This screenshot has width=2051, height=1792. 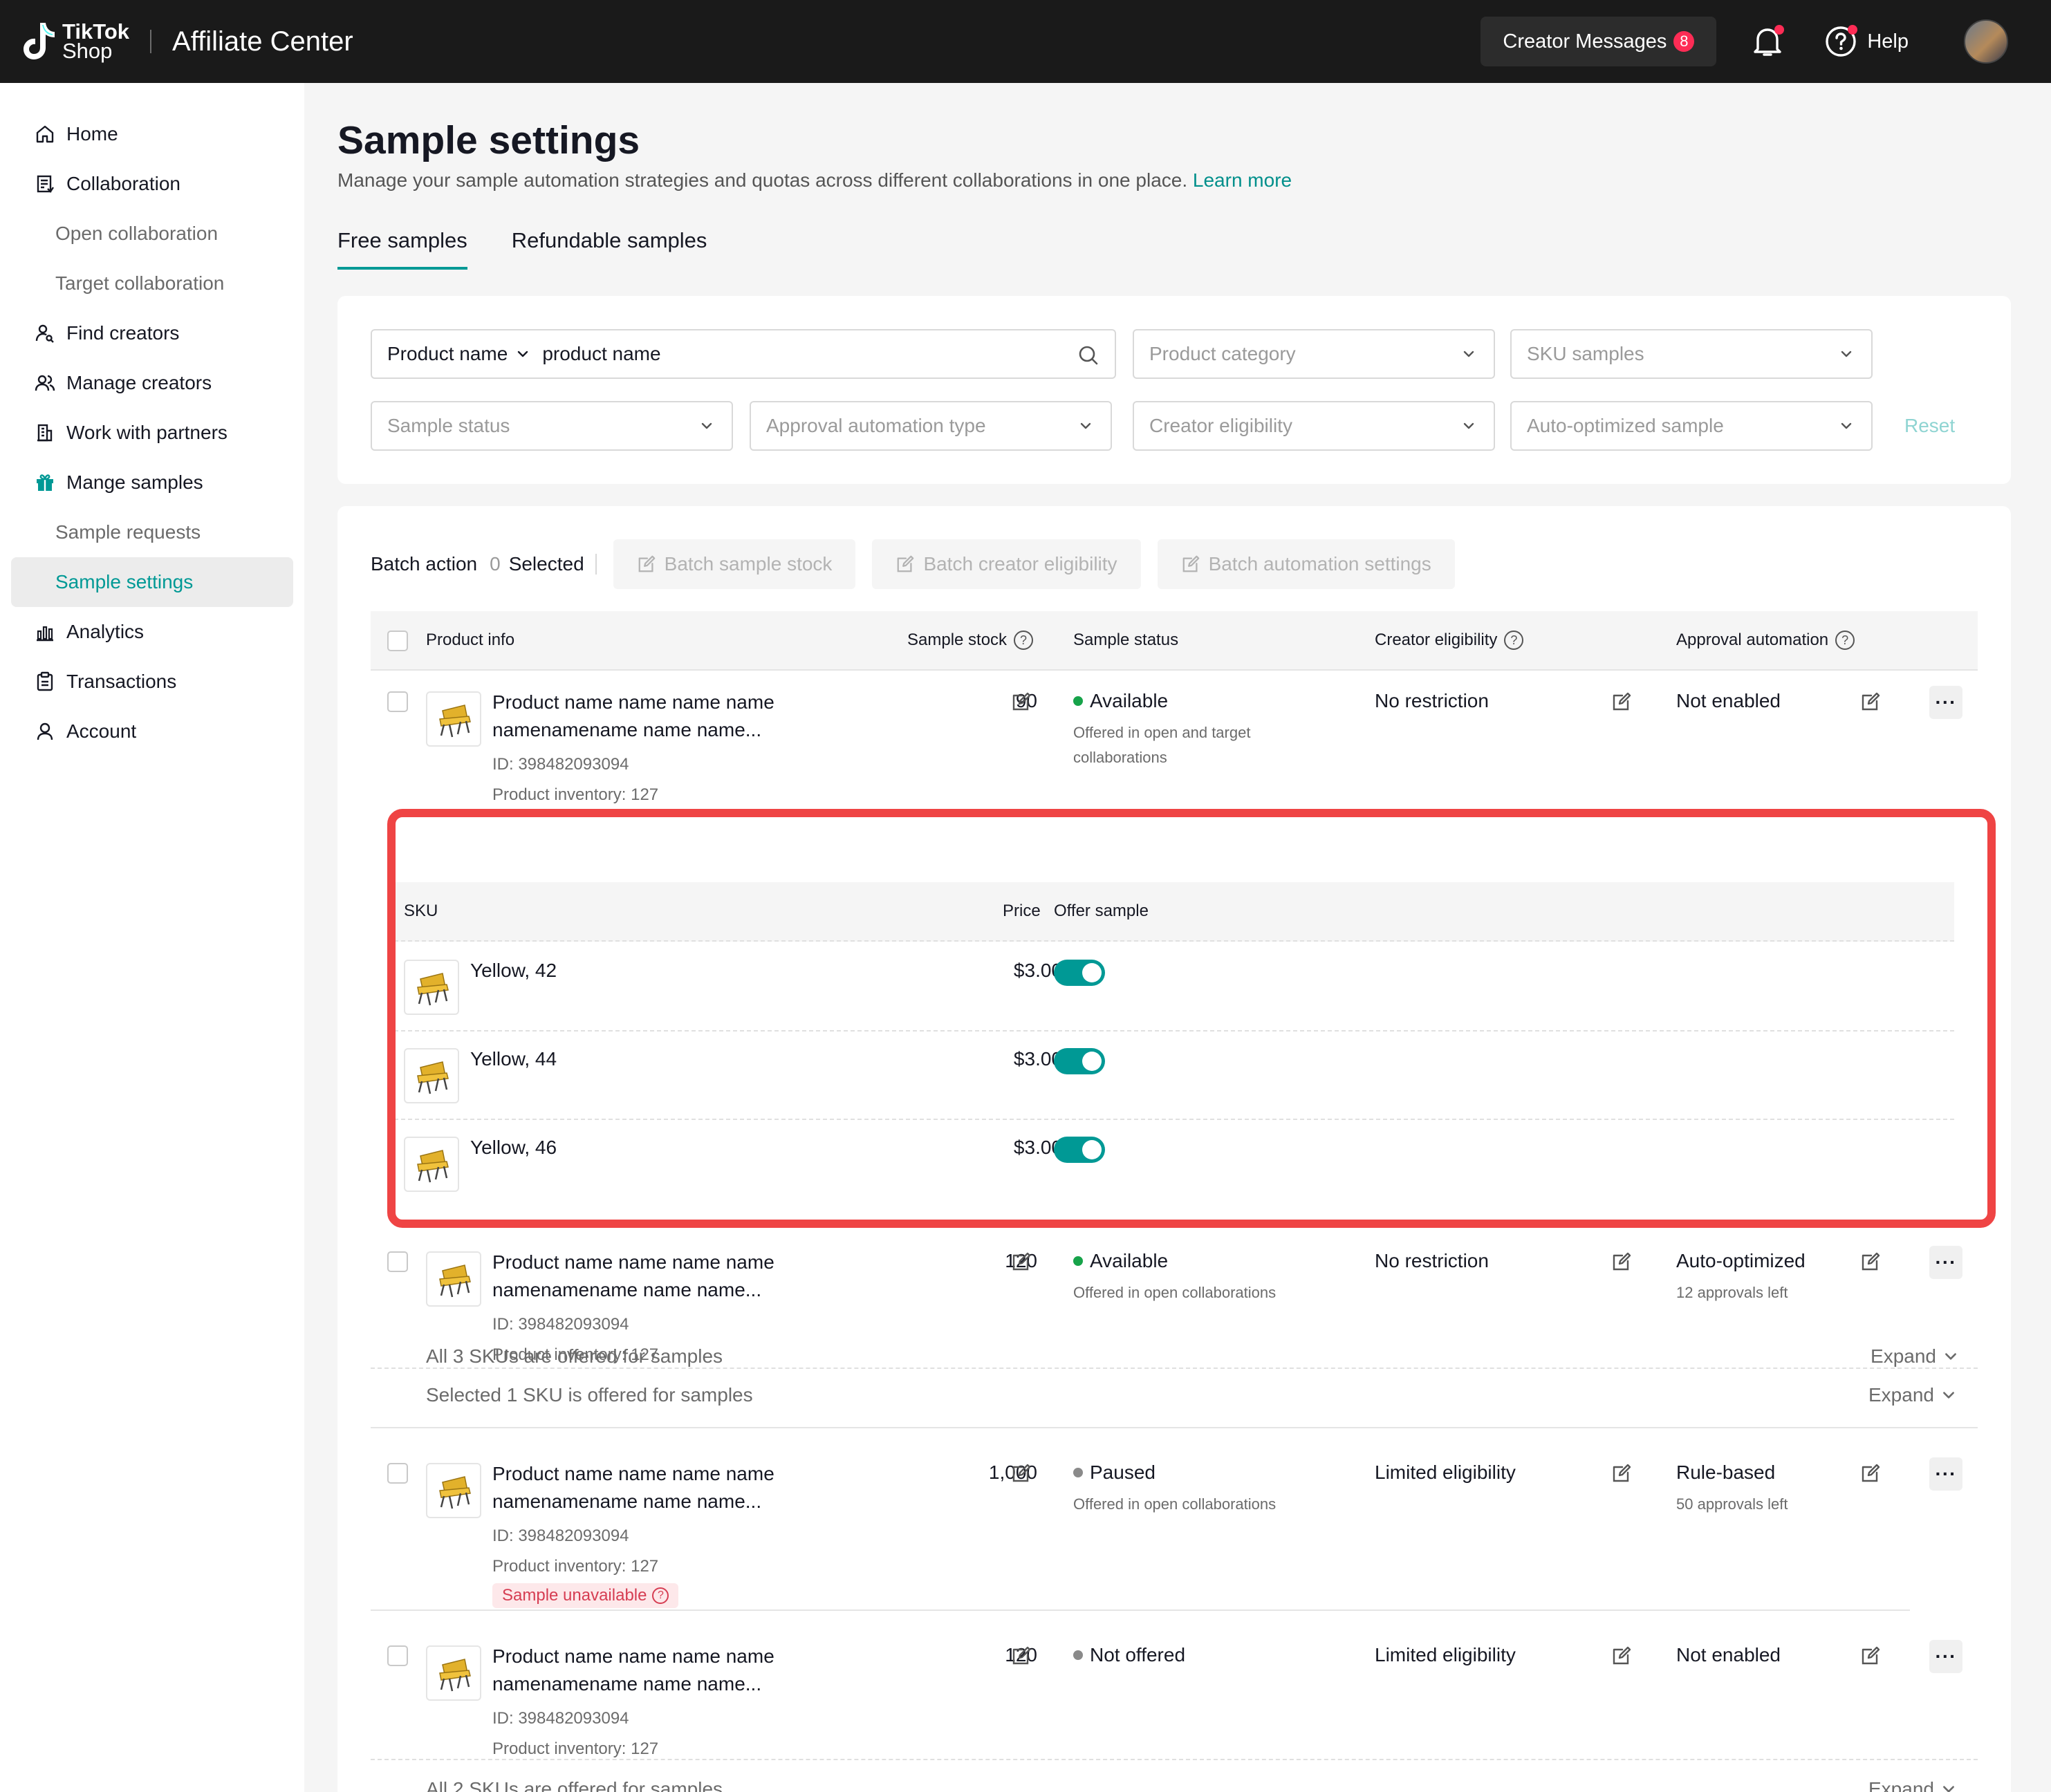 I want to click on sample-status: Available, so click(x=1120, y=701).